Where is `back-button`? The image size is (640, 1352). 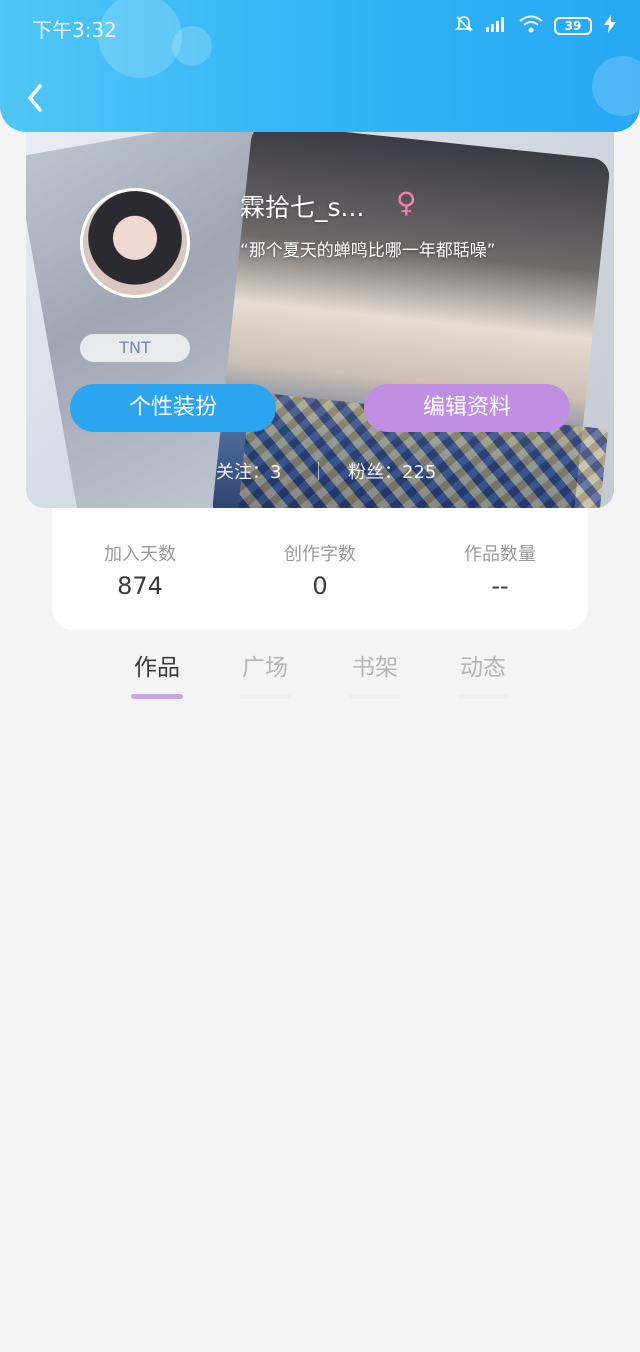 back-button is located at coordinates (36, 98).